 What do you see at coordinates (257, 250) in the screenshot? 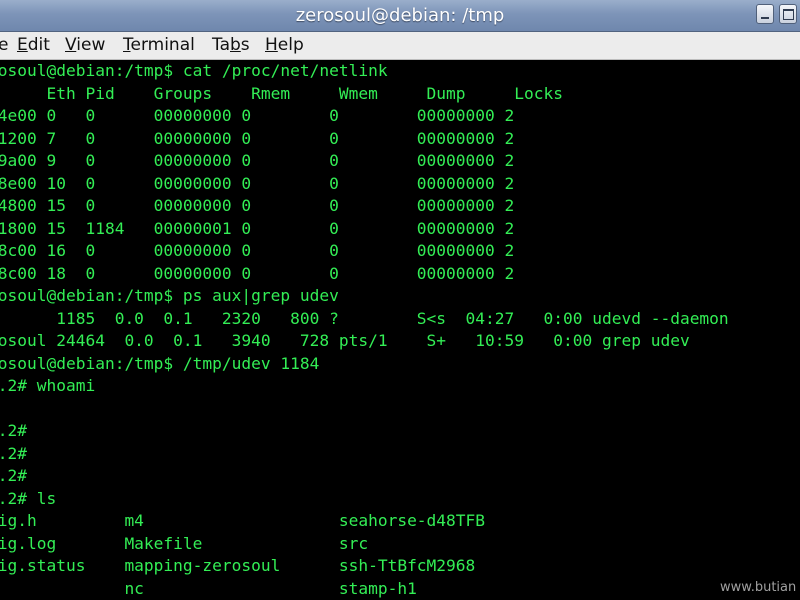
I see `terminal-line: 78c00 16 0 00000000 0 0 00000000 2` at bounding box center [257, 250].